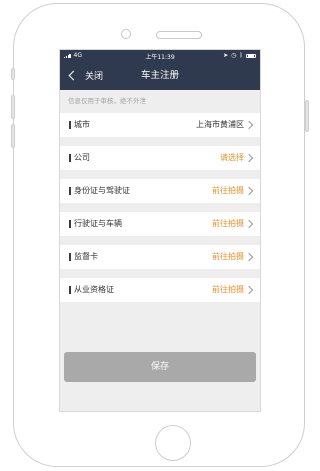 This screenshot has height=471, width=320. Describe the element at coordinates (160, 367) in the screenshot. I see `save-button: 保存` at that location.